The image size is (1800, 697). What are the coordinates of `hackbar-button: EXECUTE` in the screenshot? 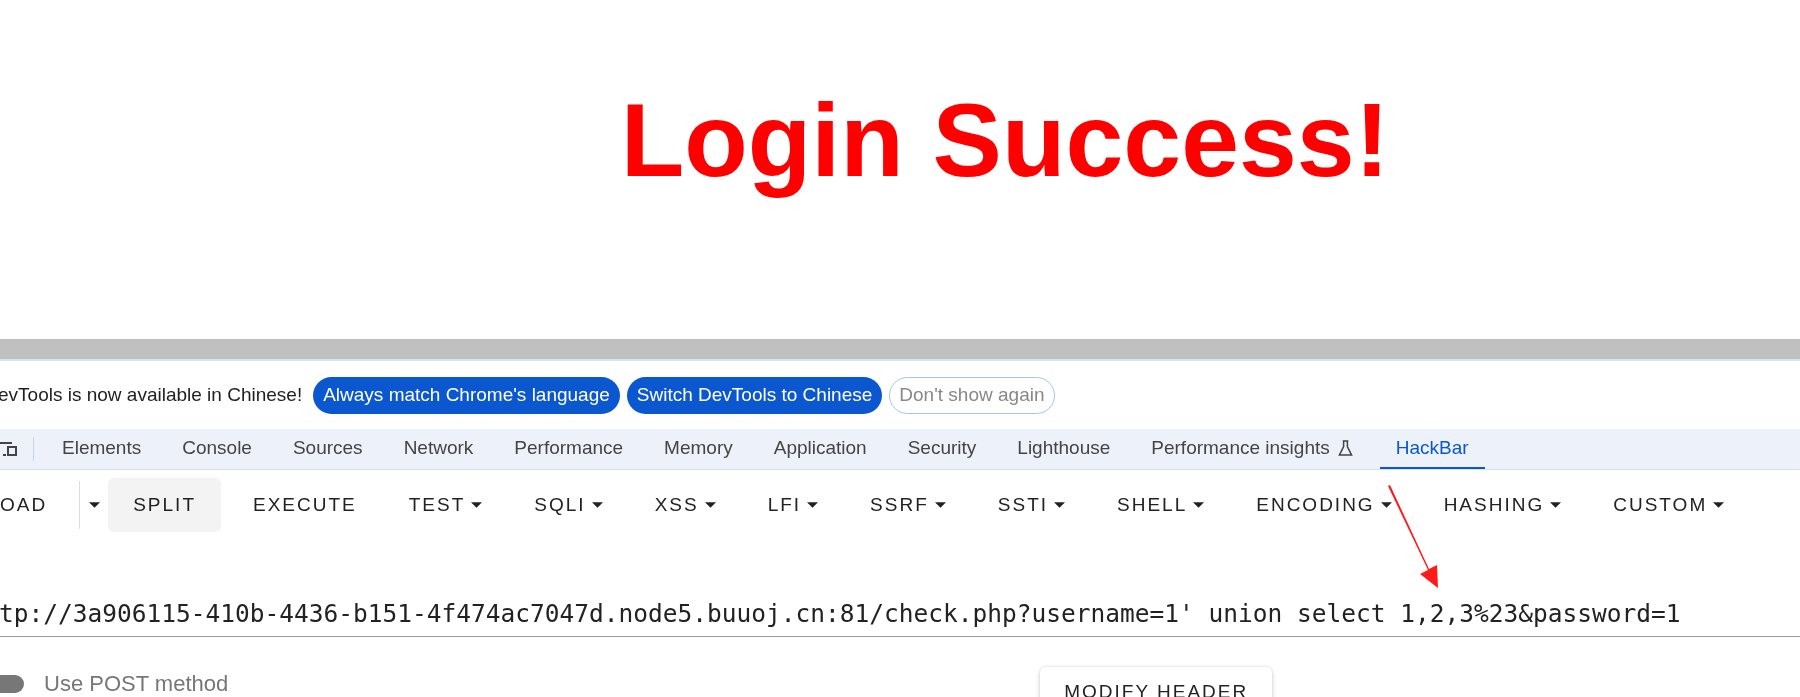 It's located at (305, 505).